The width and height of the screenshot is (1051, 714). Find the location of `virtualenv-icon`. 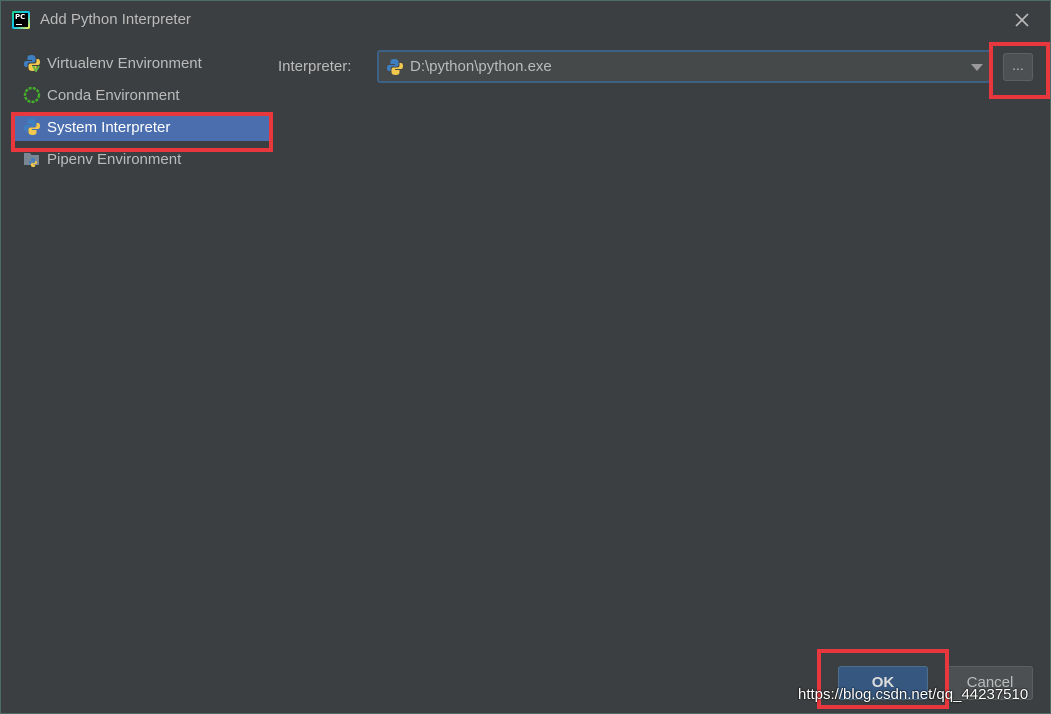

virtualenv-icon is located at coordinates (32, 63).